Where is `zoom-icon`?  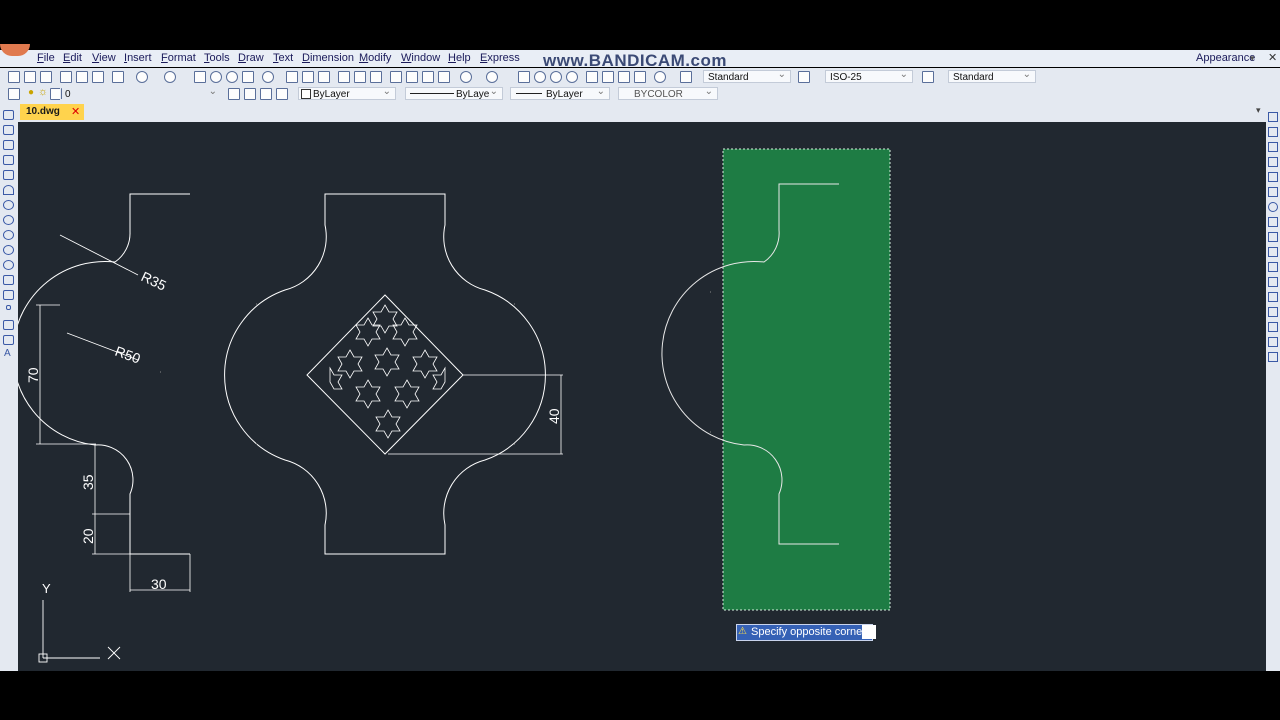 zoom-icon is located at coordinates (216, 77).